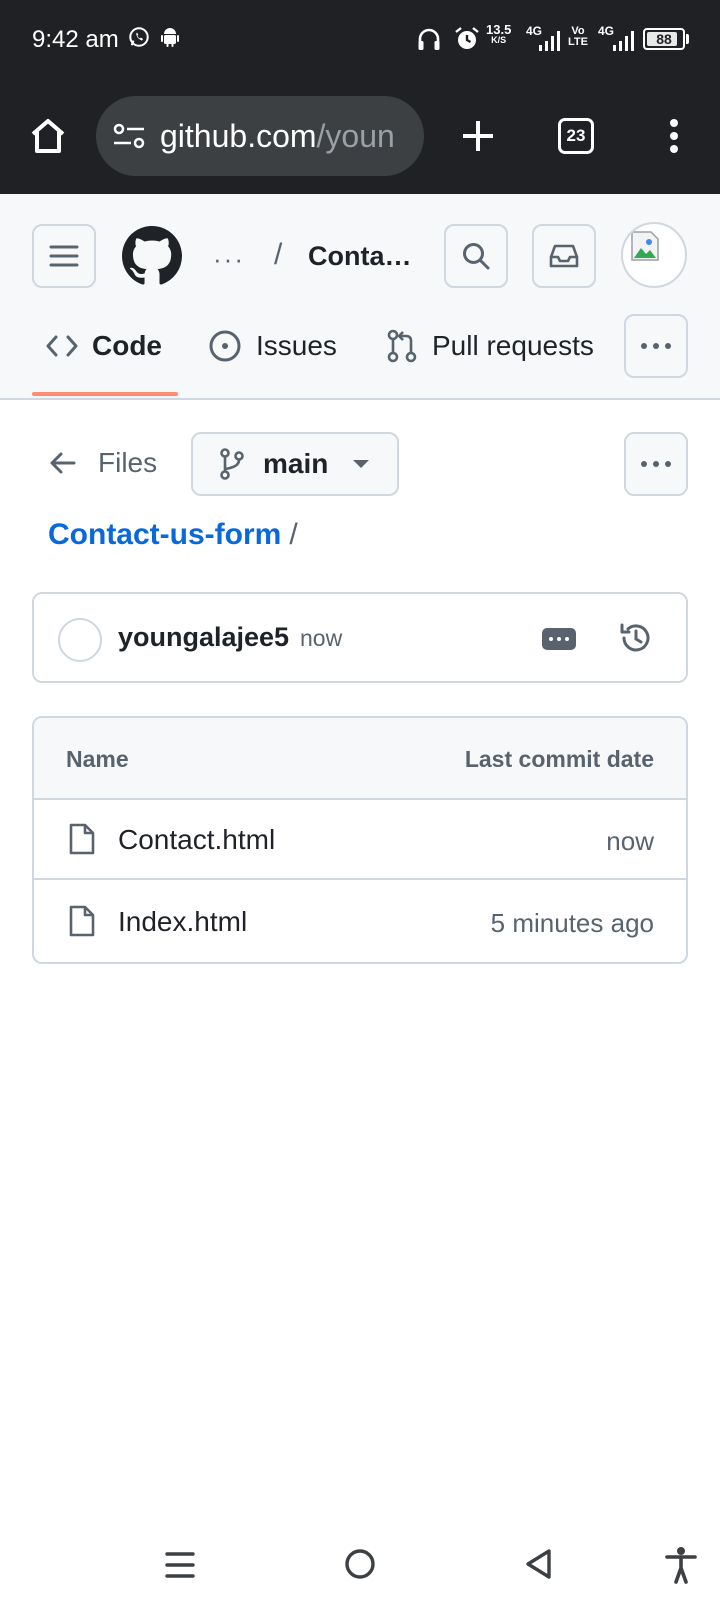 The image size is (720, 1612). I want to click on menu-icon, so click(674, 136).